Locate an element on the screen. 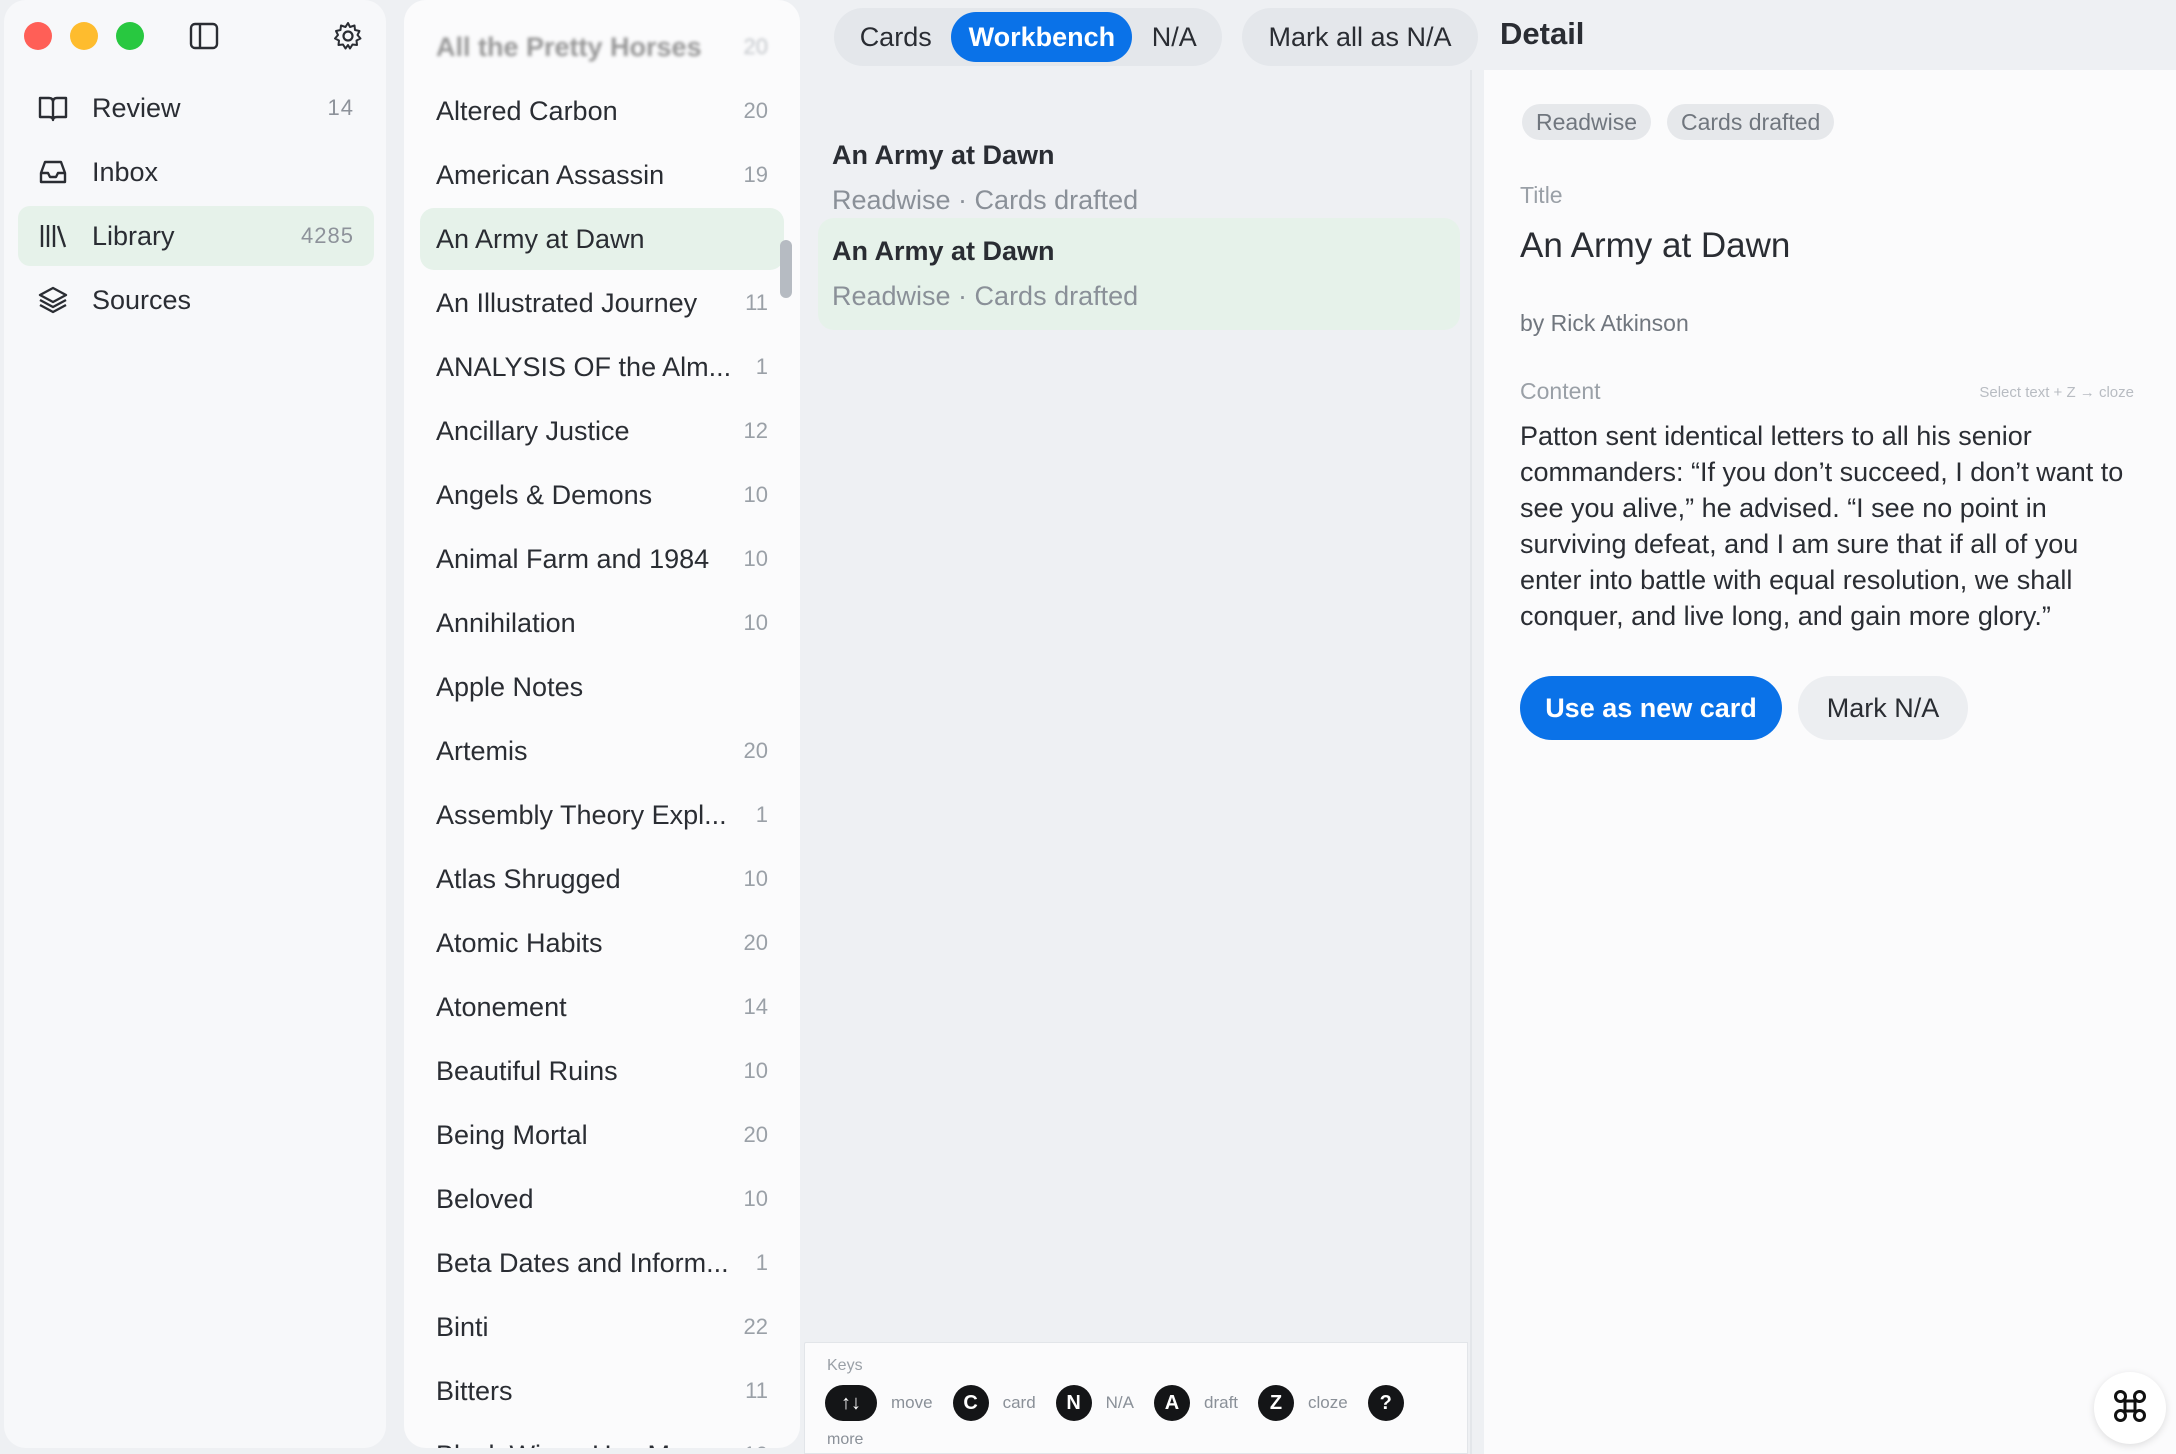 The height and width of the screenshot is (1454, 2176). c-key-badge: C is located at coordinates (970, 1403).